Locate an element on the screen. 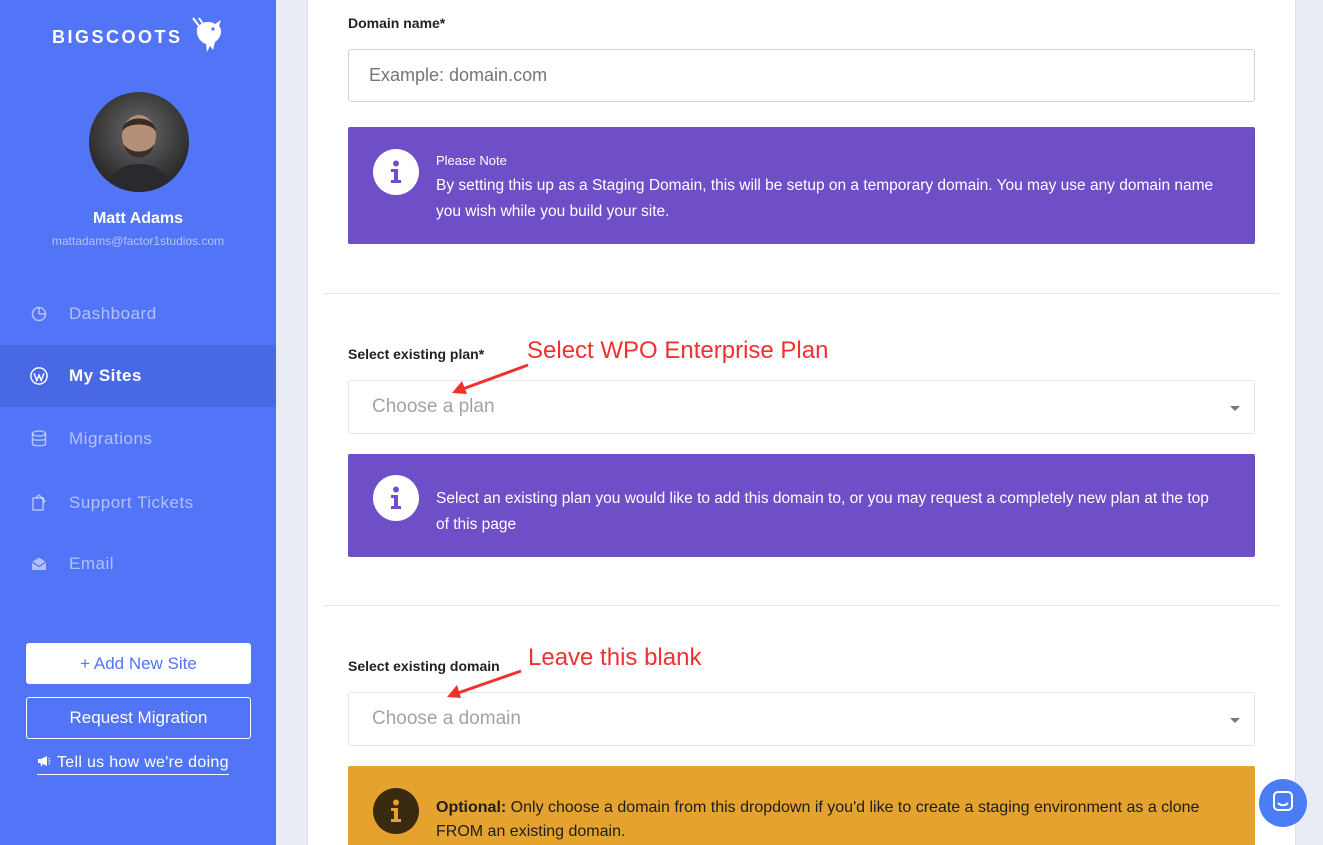 The width and height of the screenshot is (1323, 845). sidebar-item-label: Dashboard is located at coordinates (113, 313).